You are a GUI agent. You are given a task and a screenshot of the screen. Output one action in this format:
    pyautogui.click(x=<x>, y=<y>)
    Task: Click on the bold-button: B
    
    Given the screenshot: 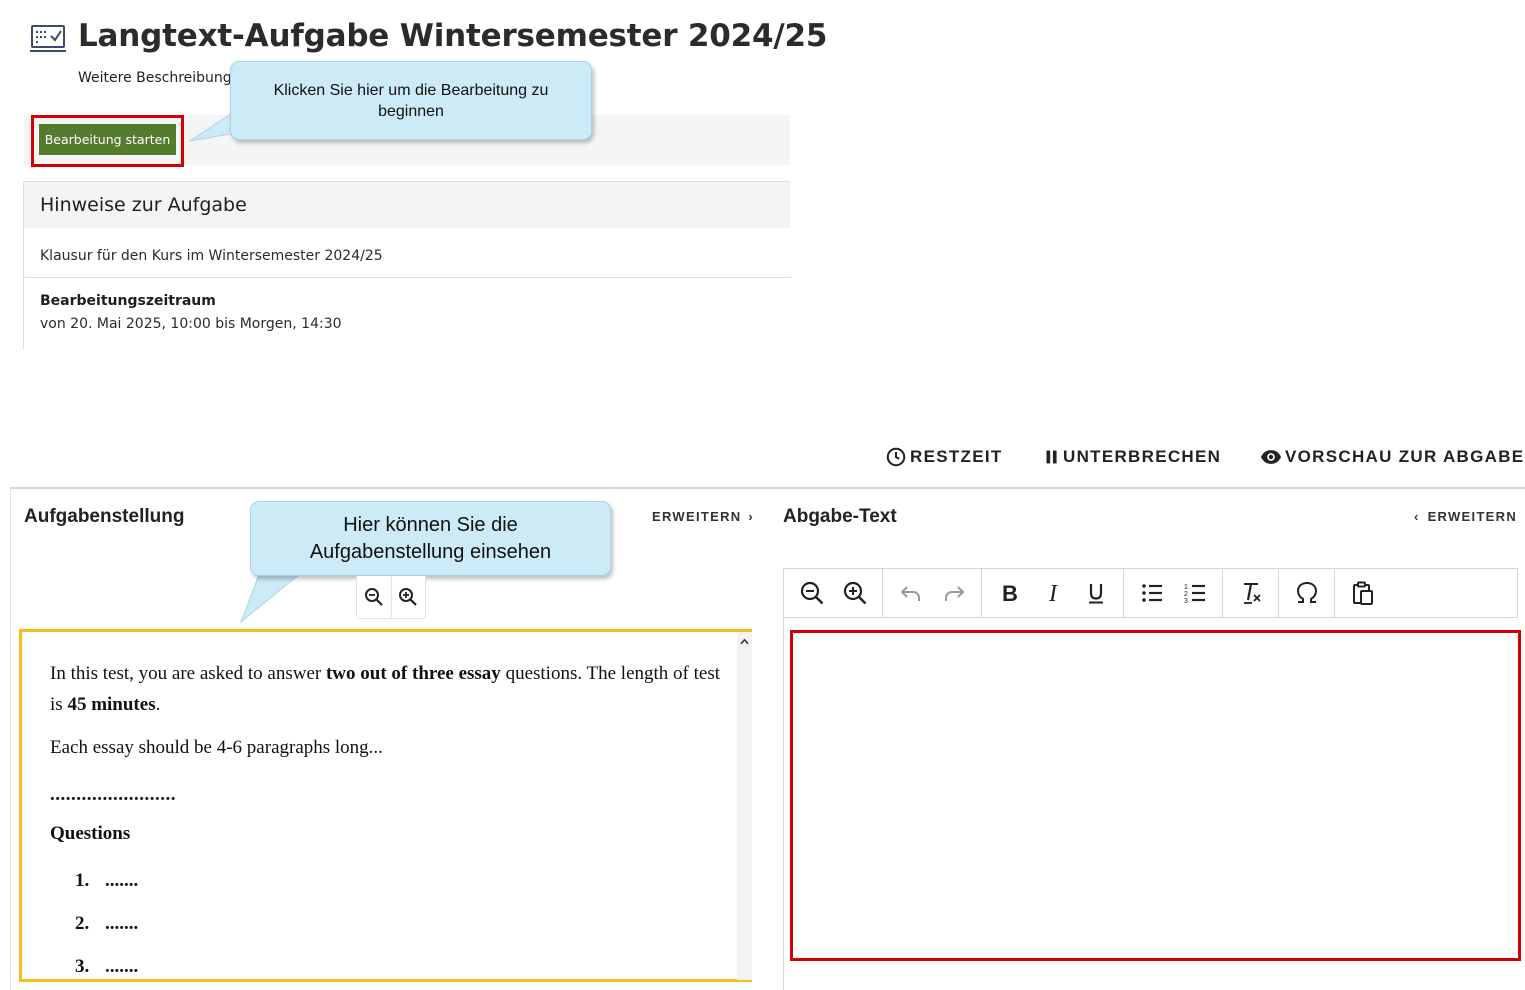 What is the action you would take?
    pyautogui.click(x=1009, y=593)
    